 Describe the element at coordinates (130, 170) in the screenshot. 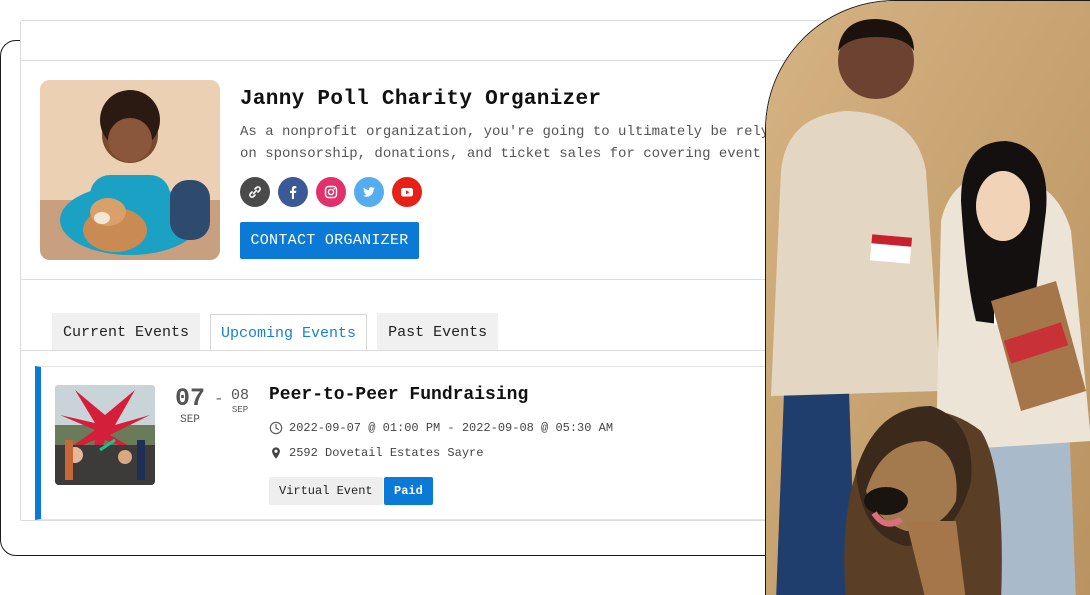

I see `organizer-photo` at that location.